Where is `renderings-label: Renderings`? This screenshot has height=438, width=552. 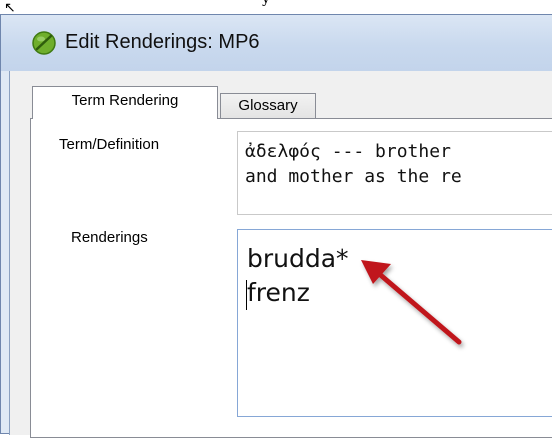 renderings-label: Renderings is located at coordinates (109, 237).